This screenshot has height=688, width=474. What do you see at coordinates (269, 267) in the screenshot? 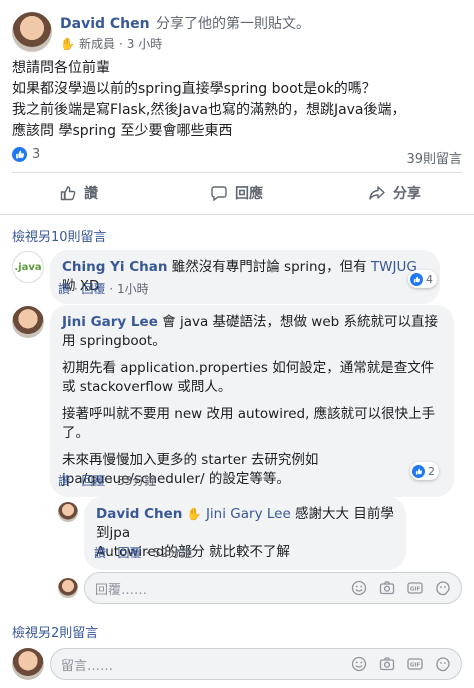
I see `comment-text: 雖然沒有專門討論 spring，但有` at bounding box center [269, 267].